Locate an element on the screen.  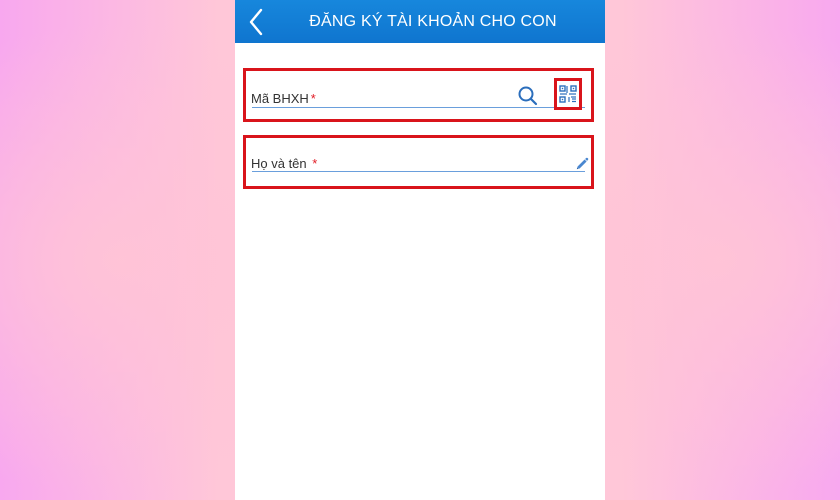
social-insurance-code-field: Mã BHXH * is located at coordinates (418, 95).